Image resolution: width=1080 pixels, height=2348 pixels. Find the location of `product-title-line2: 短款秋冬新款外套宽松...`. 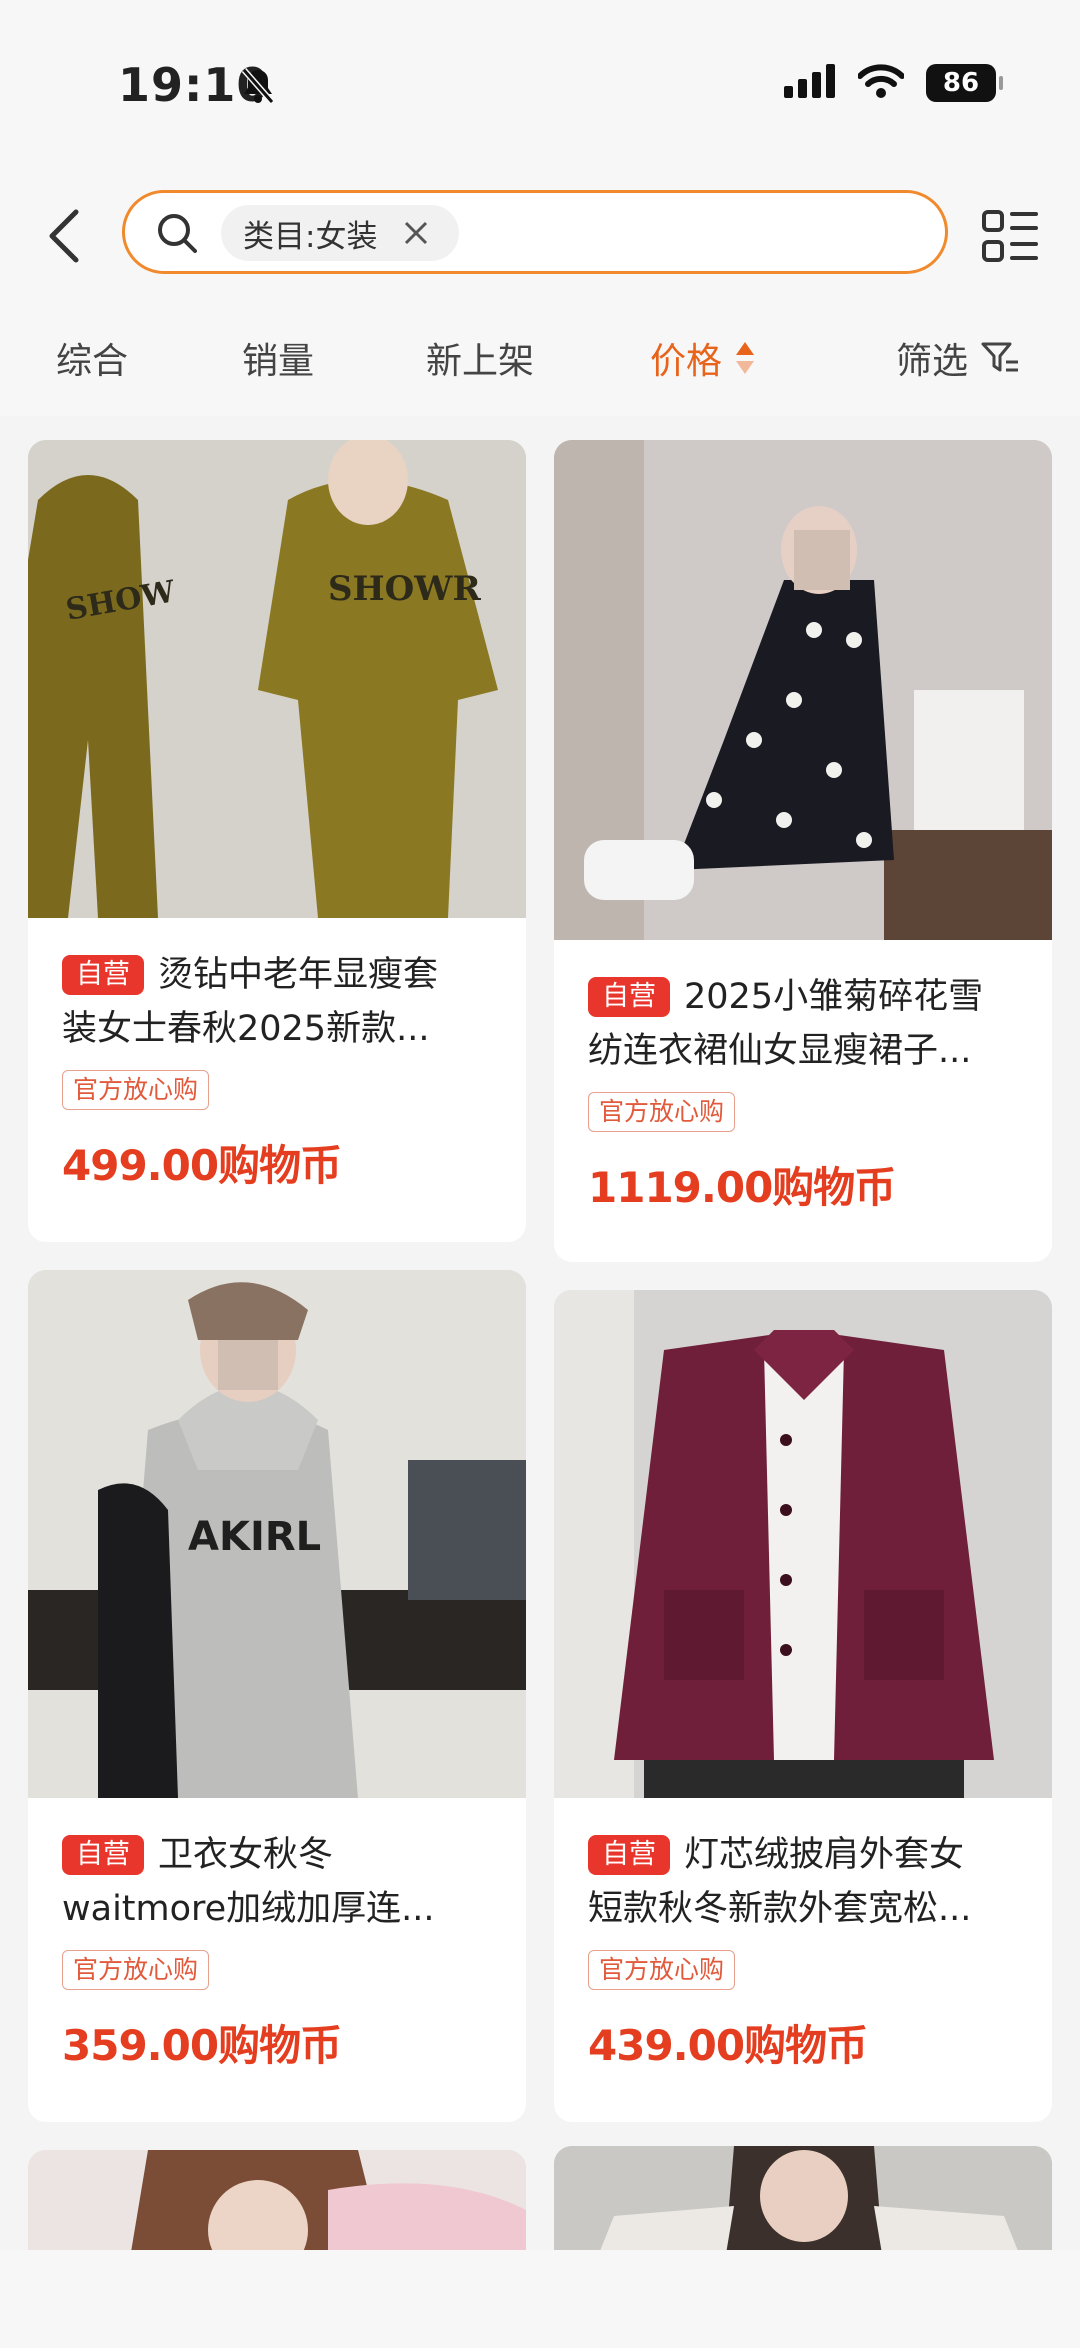

product-title-line2: 短款秋冬新款外套宽松... is located at coordinates (780, 1909).